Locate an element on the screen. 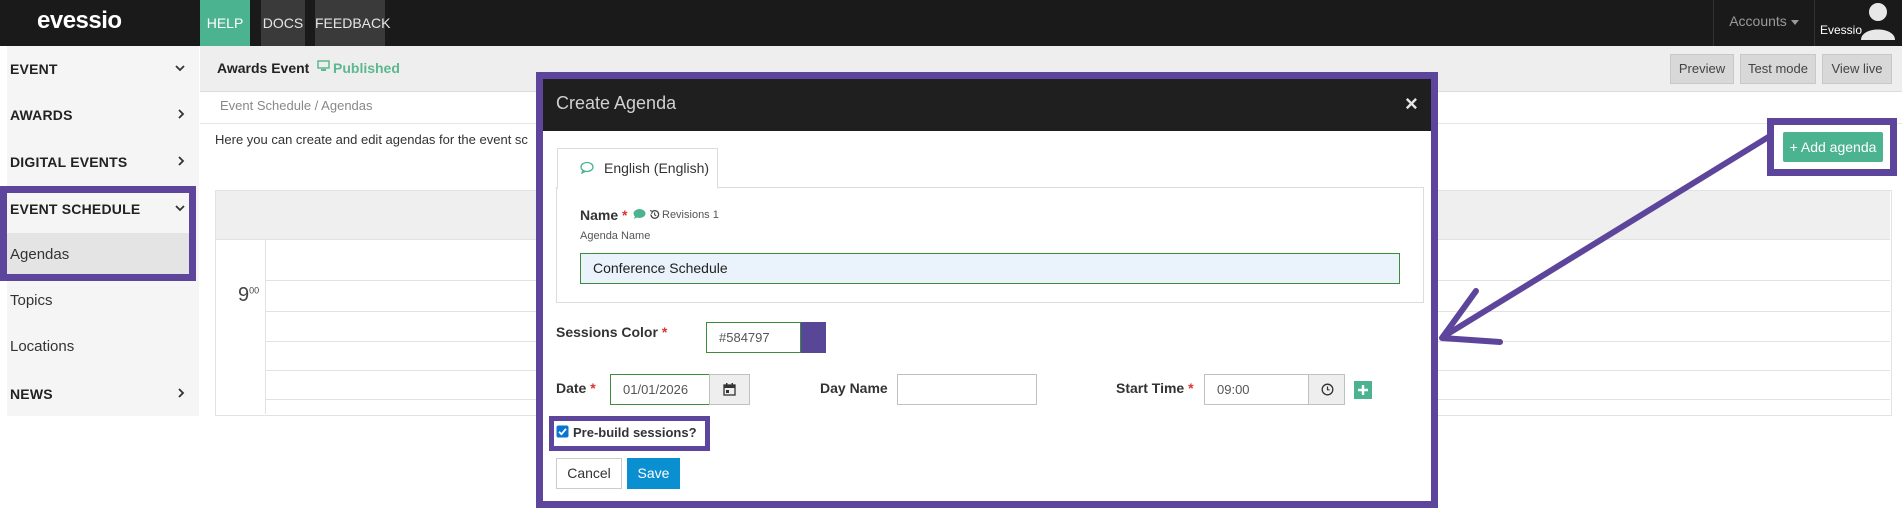  event-title: Awards Event is located at coordinates (263, 68).